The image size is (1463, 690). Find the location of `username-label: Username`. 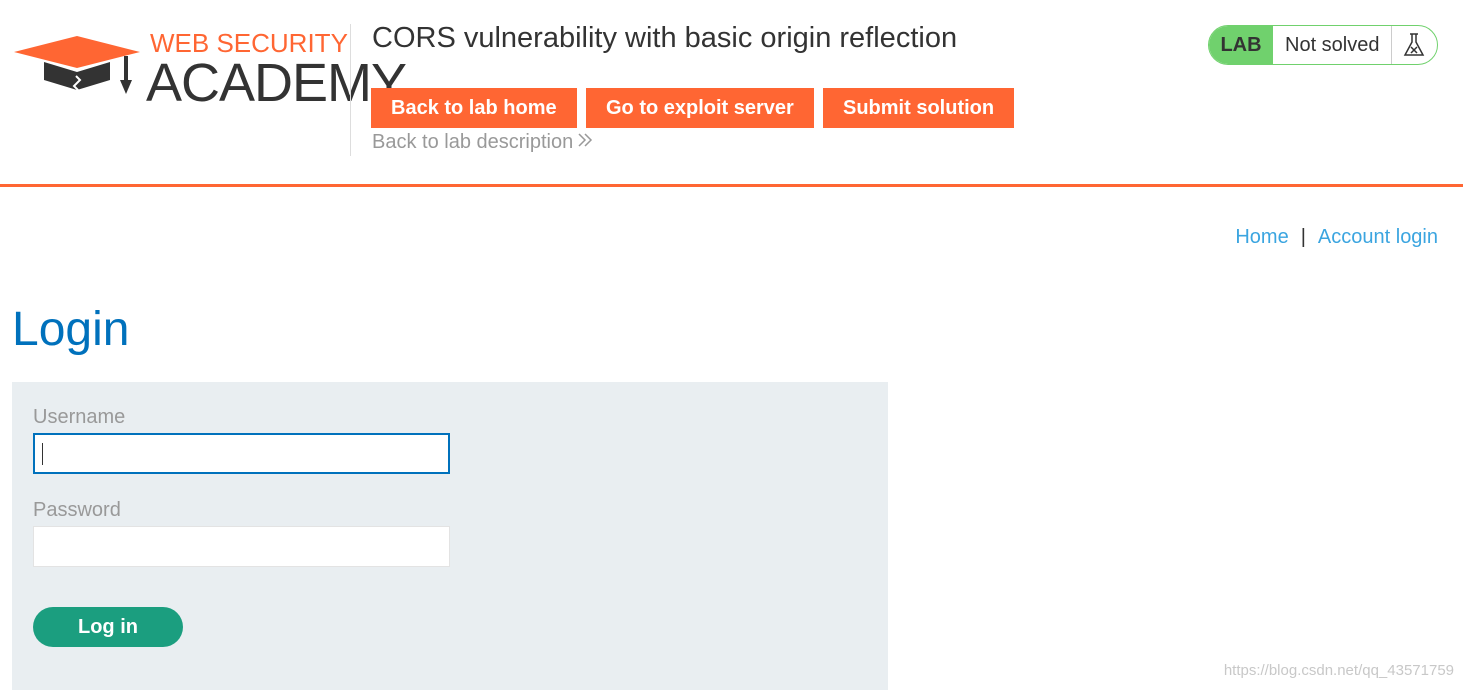

username-label: Username is located at coordinates (79, 417).